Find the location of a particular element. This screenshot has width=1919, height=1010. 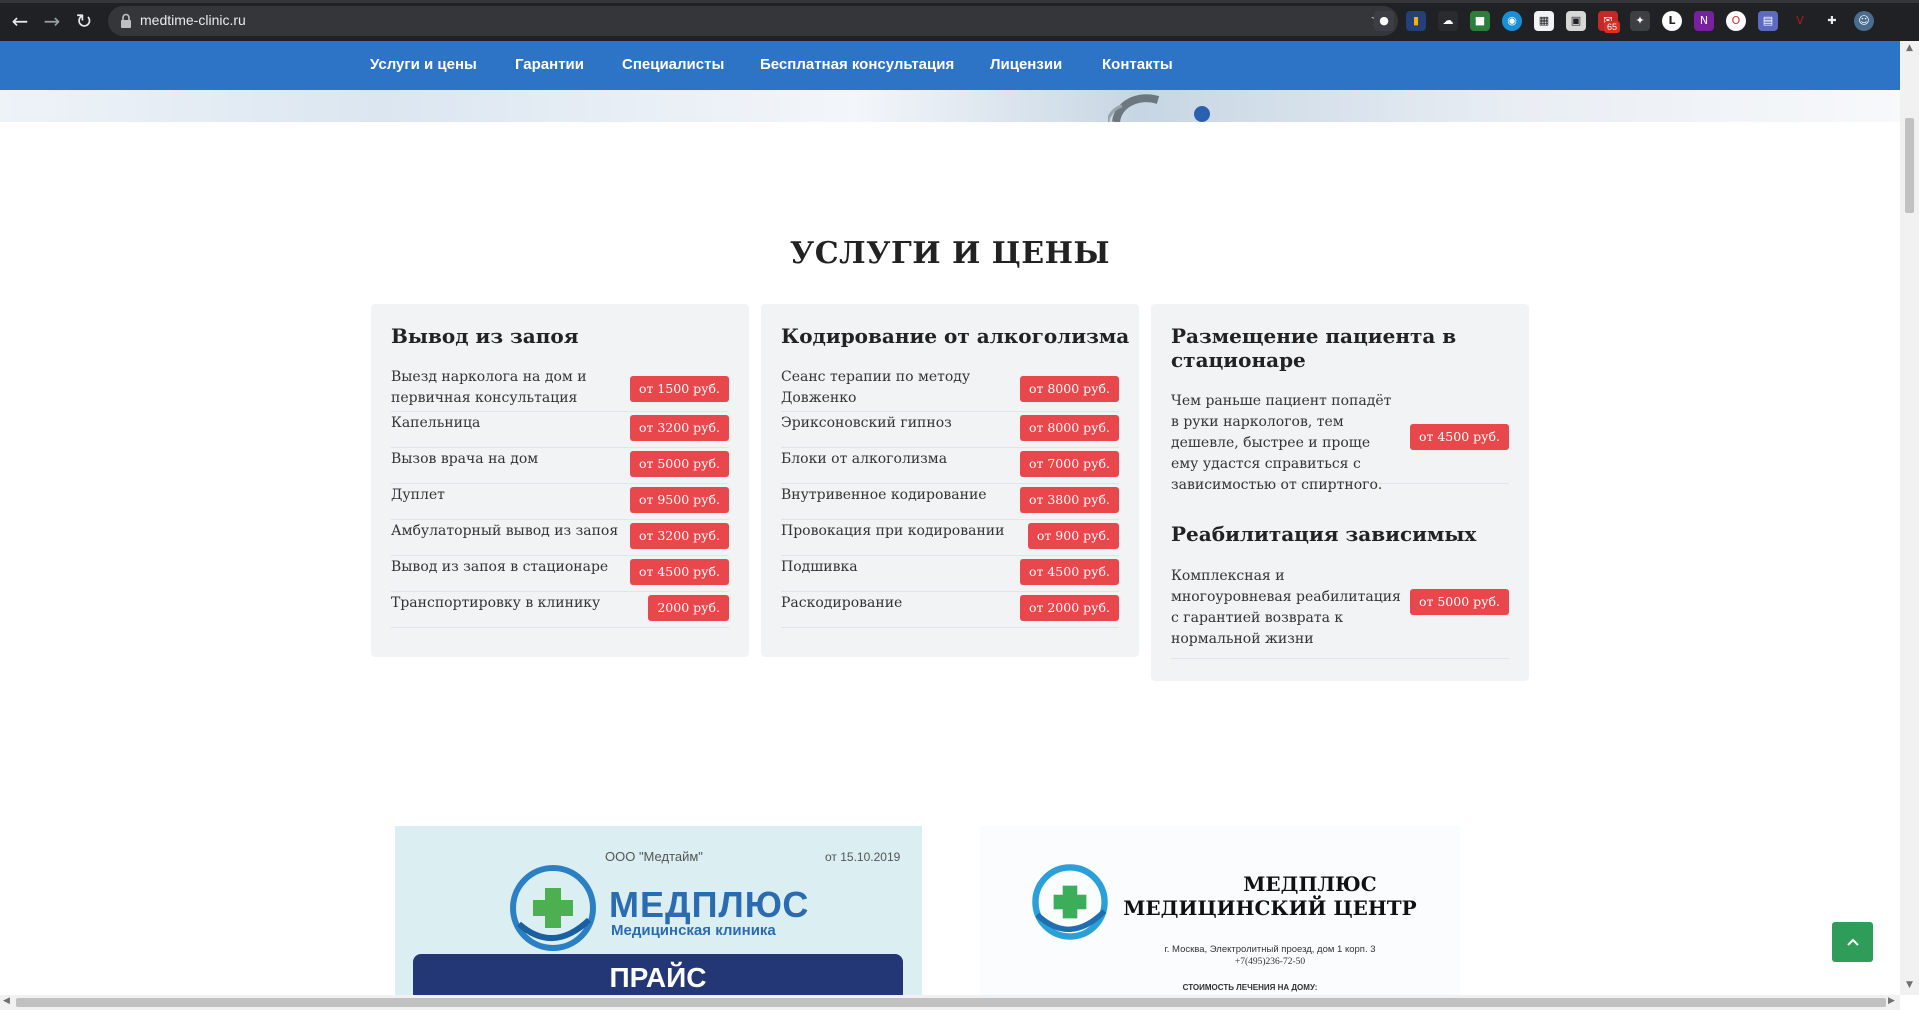

price-banner-text: ПРАЙС is located at coordinates (658, 977).